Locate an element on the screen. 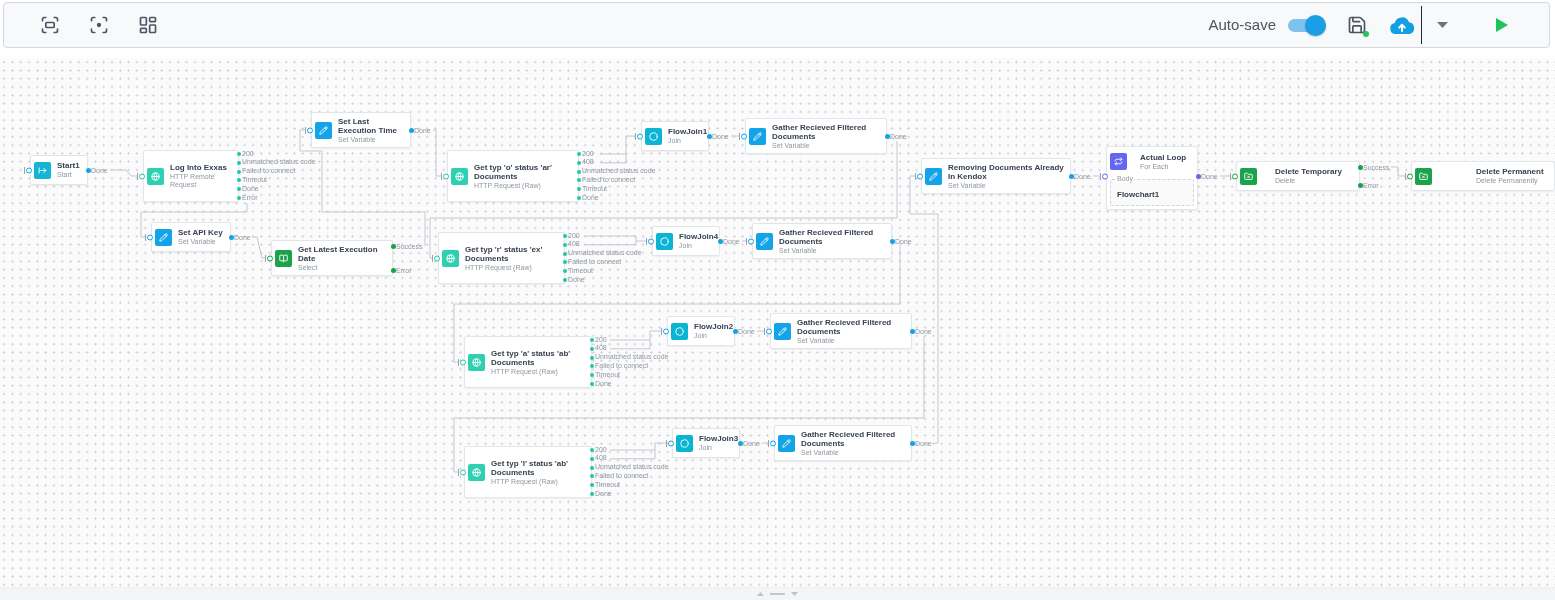 The height and width of the screenshot is (600, 1555). node-title: Set API Key is located at coordinates (200, 232).